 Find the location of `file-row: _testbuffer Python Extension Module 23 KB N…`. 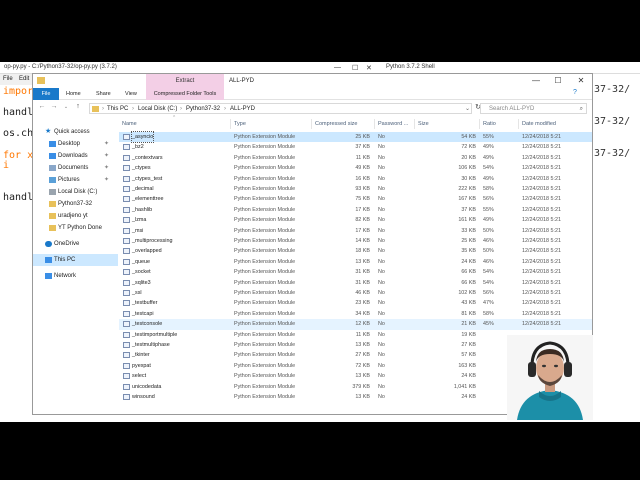

file-row: _testbuffer Python Extension Module 23 KB N… is located at coordinates (355, 303).